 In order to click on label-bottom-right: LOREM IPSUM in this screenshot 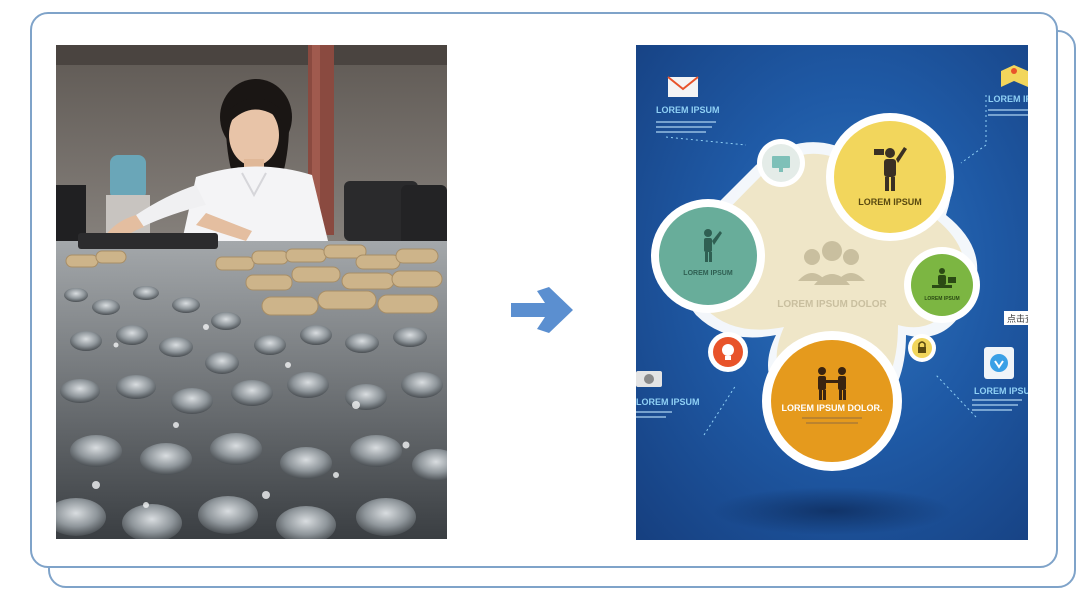, I will do `click(1001, 391)`.